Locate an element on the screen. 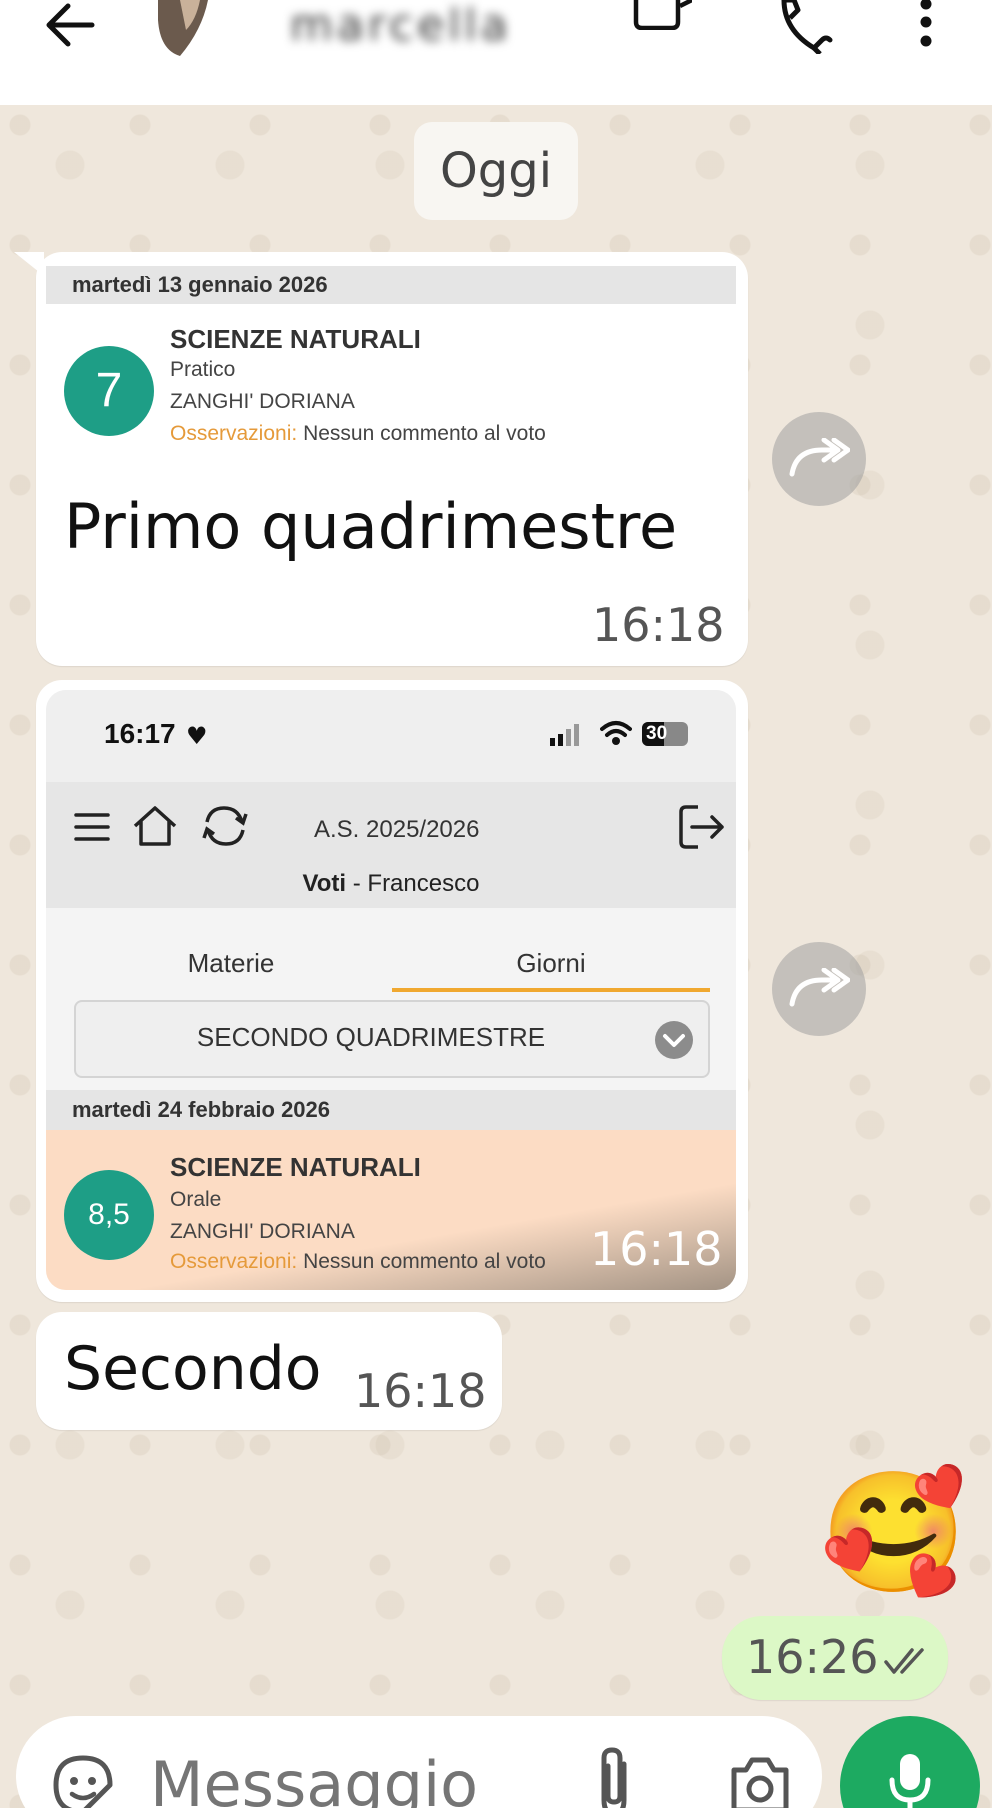 The height and width of the screenshot is (1808, 992). contact-name: marcella is located at coordinates (401, 25).